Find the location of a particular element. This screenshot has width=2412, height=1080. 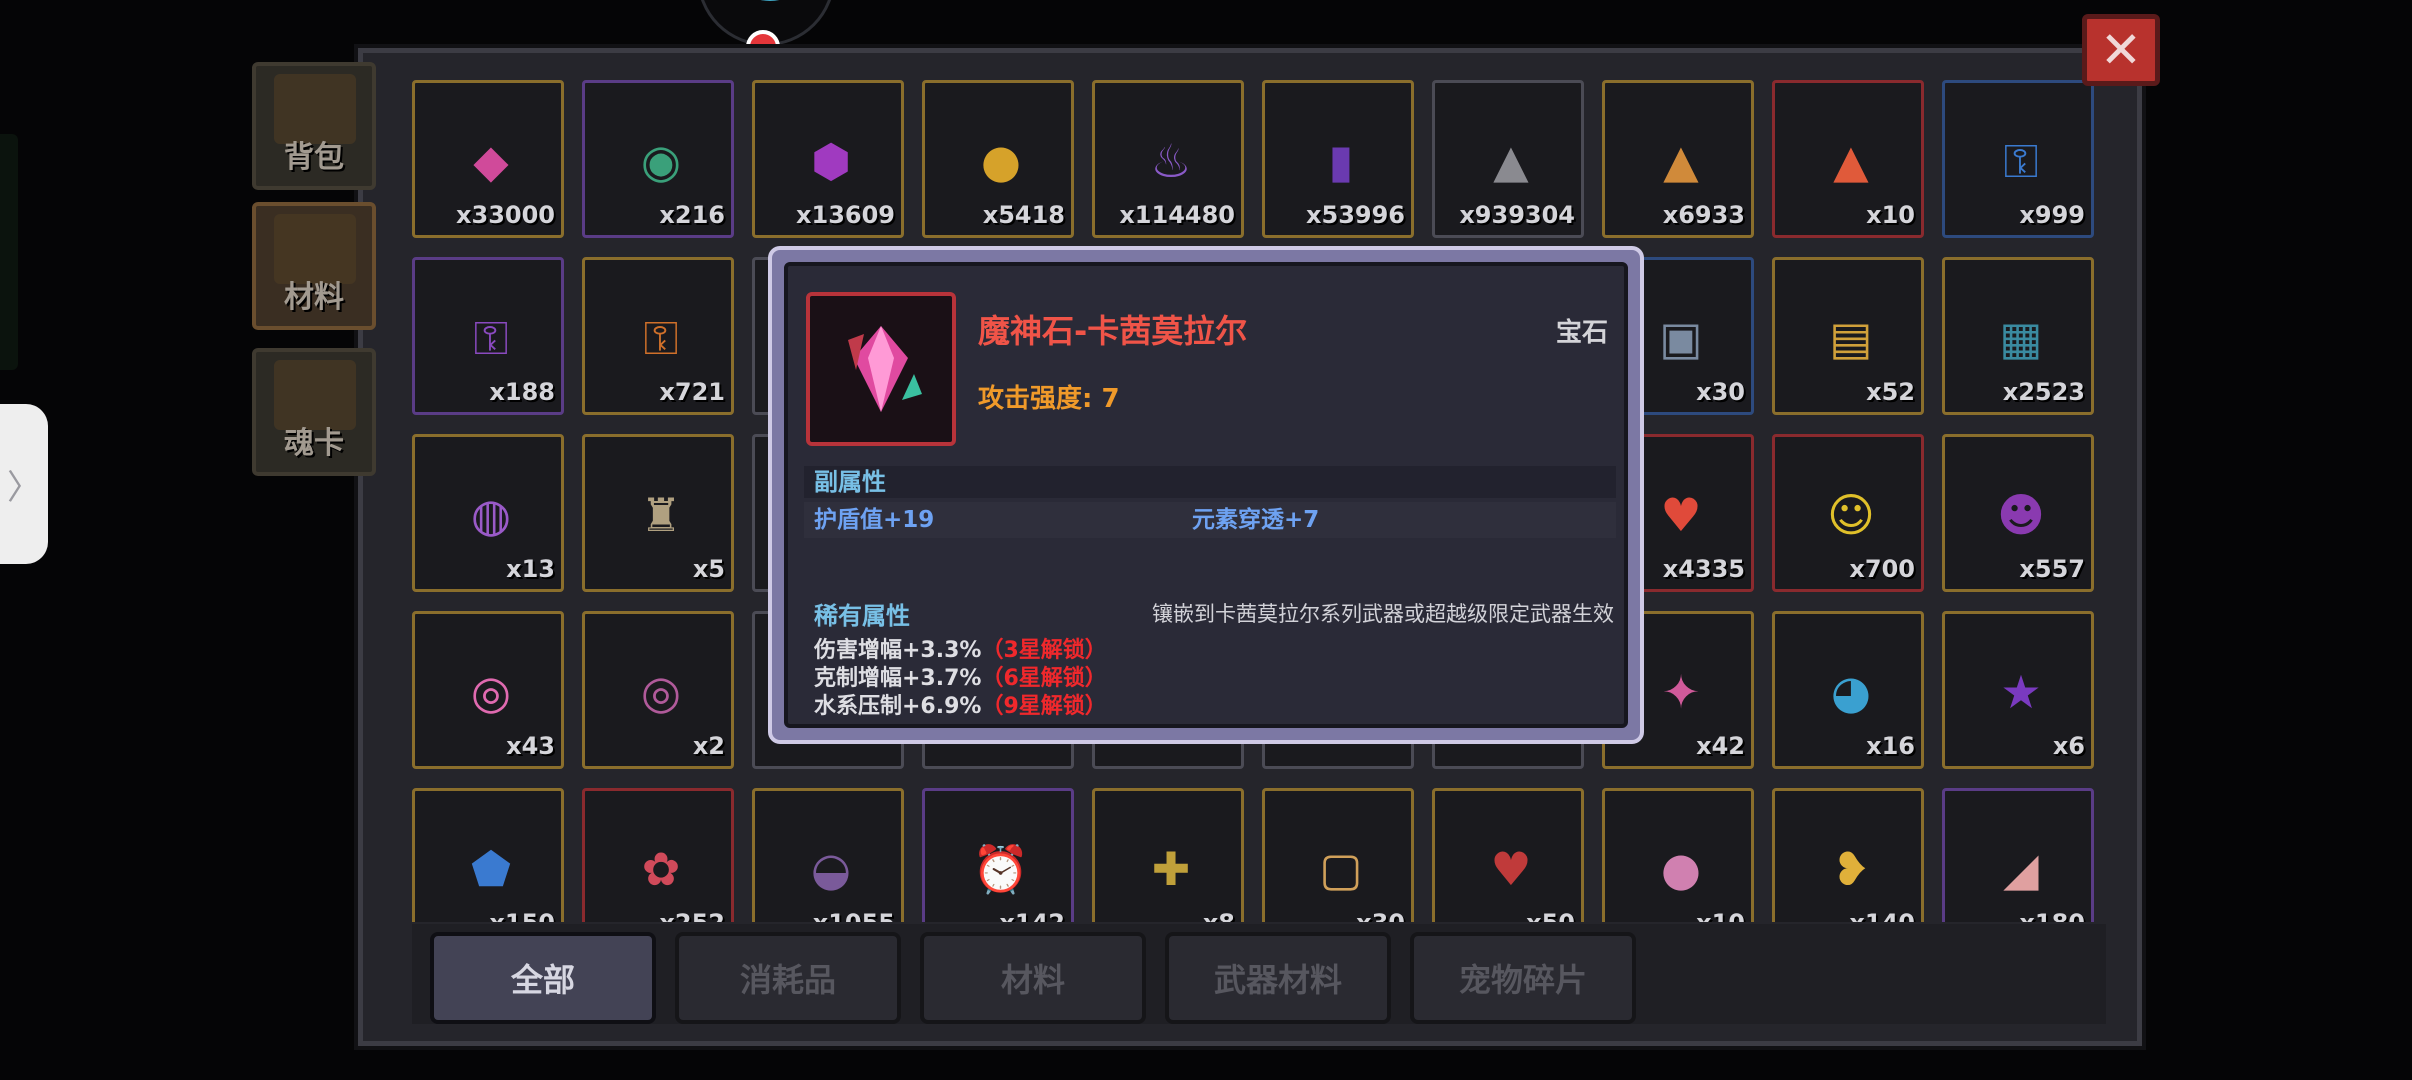

item-count: x721 is located at coordinates (692, 392).